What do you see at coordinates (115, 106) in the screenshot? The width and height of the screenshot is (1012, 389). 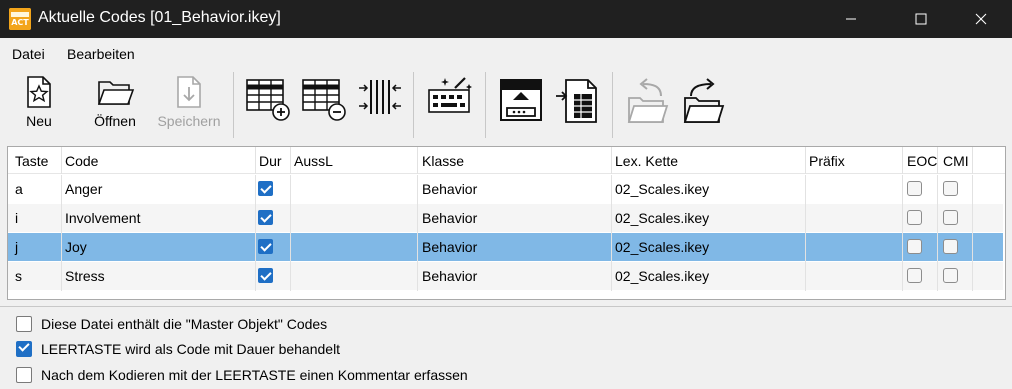 I see `open-button: Öffnen` at bounding box center [115, 106].